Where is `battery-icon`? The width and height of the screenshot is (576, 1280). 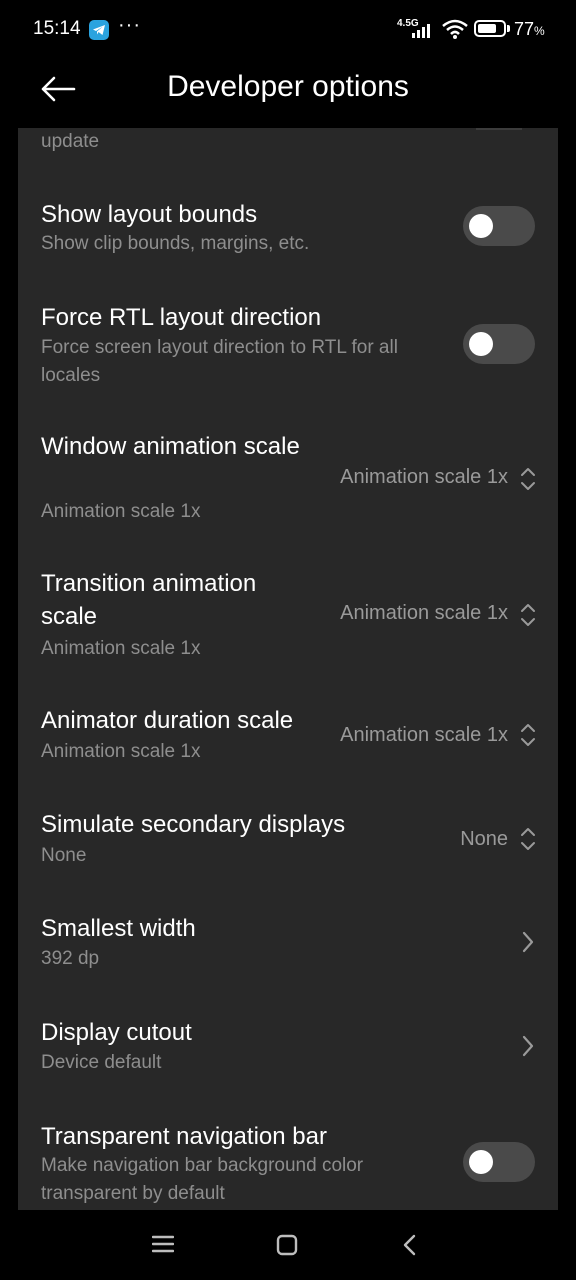 battery-icon is located at coordinates (490, 28).